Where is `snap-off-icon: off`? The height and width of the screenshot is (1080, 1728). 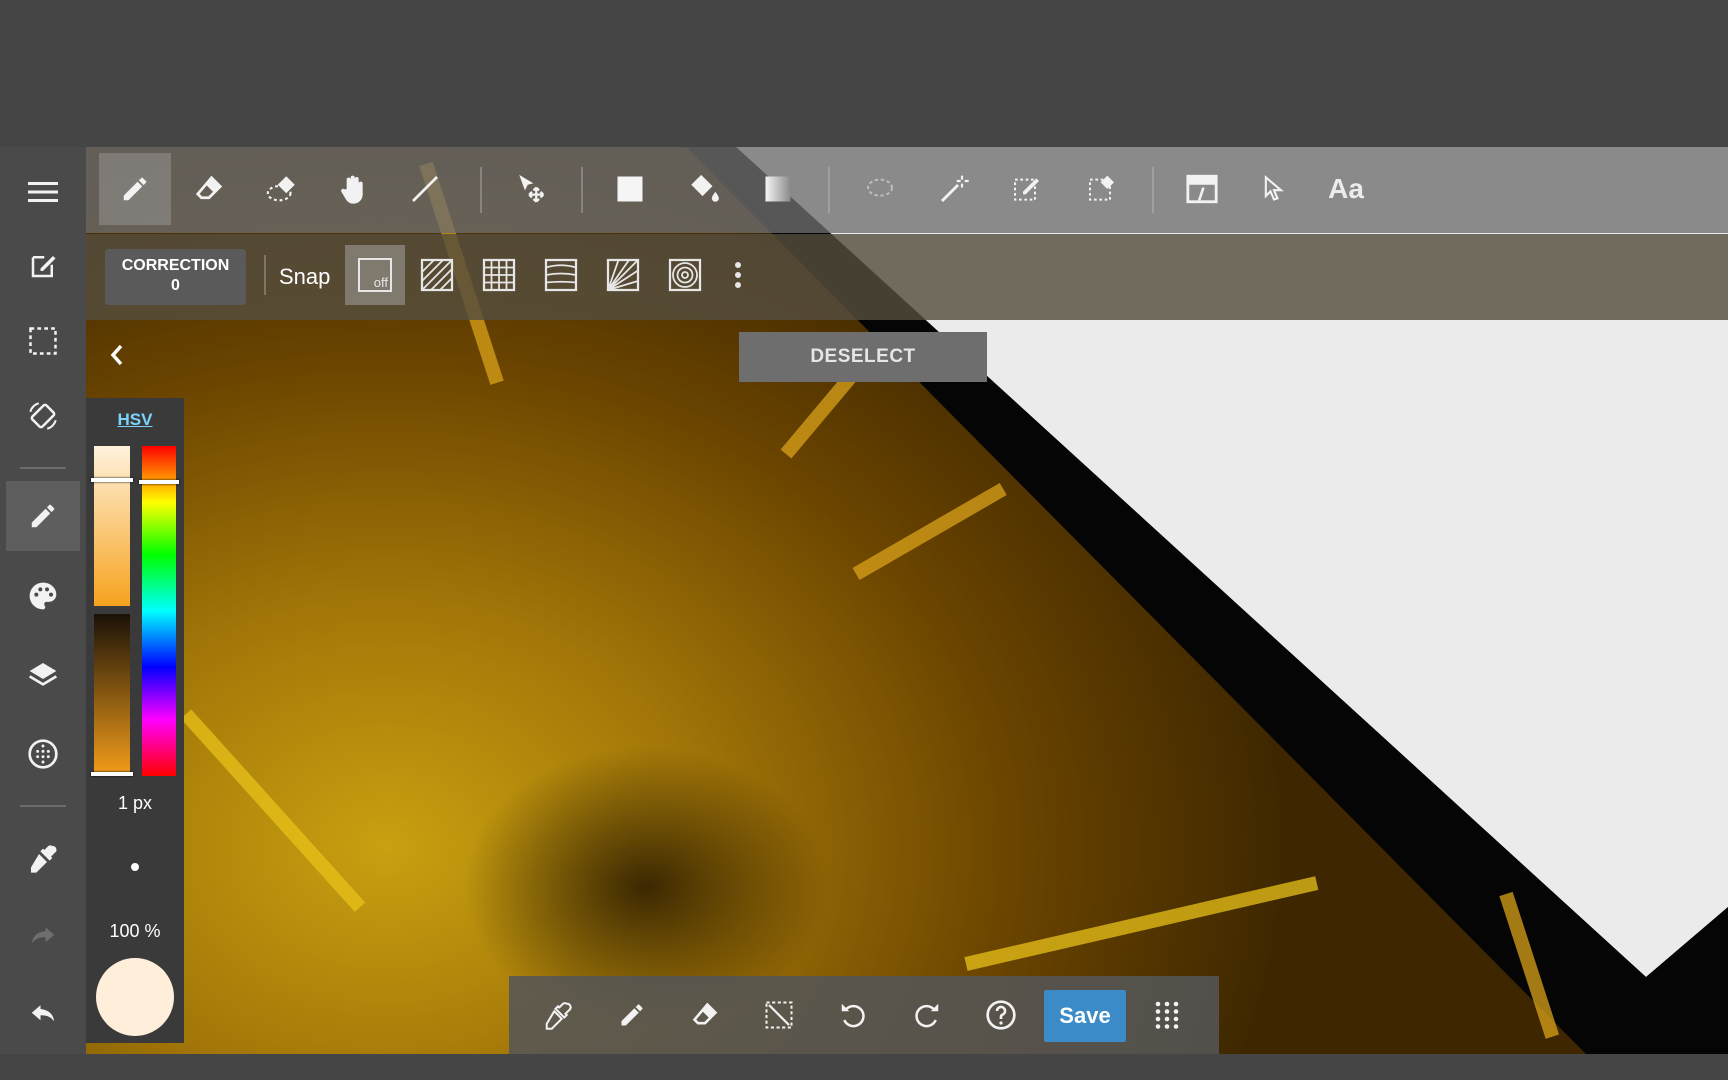
snap-off-icon: off is located at coordinates (375, 275).